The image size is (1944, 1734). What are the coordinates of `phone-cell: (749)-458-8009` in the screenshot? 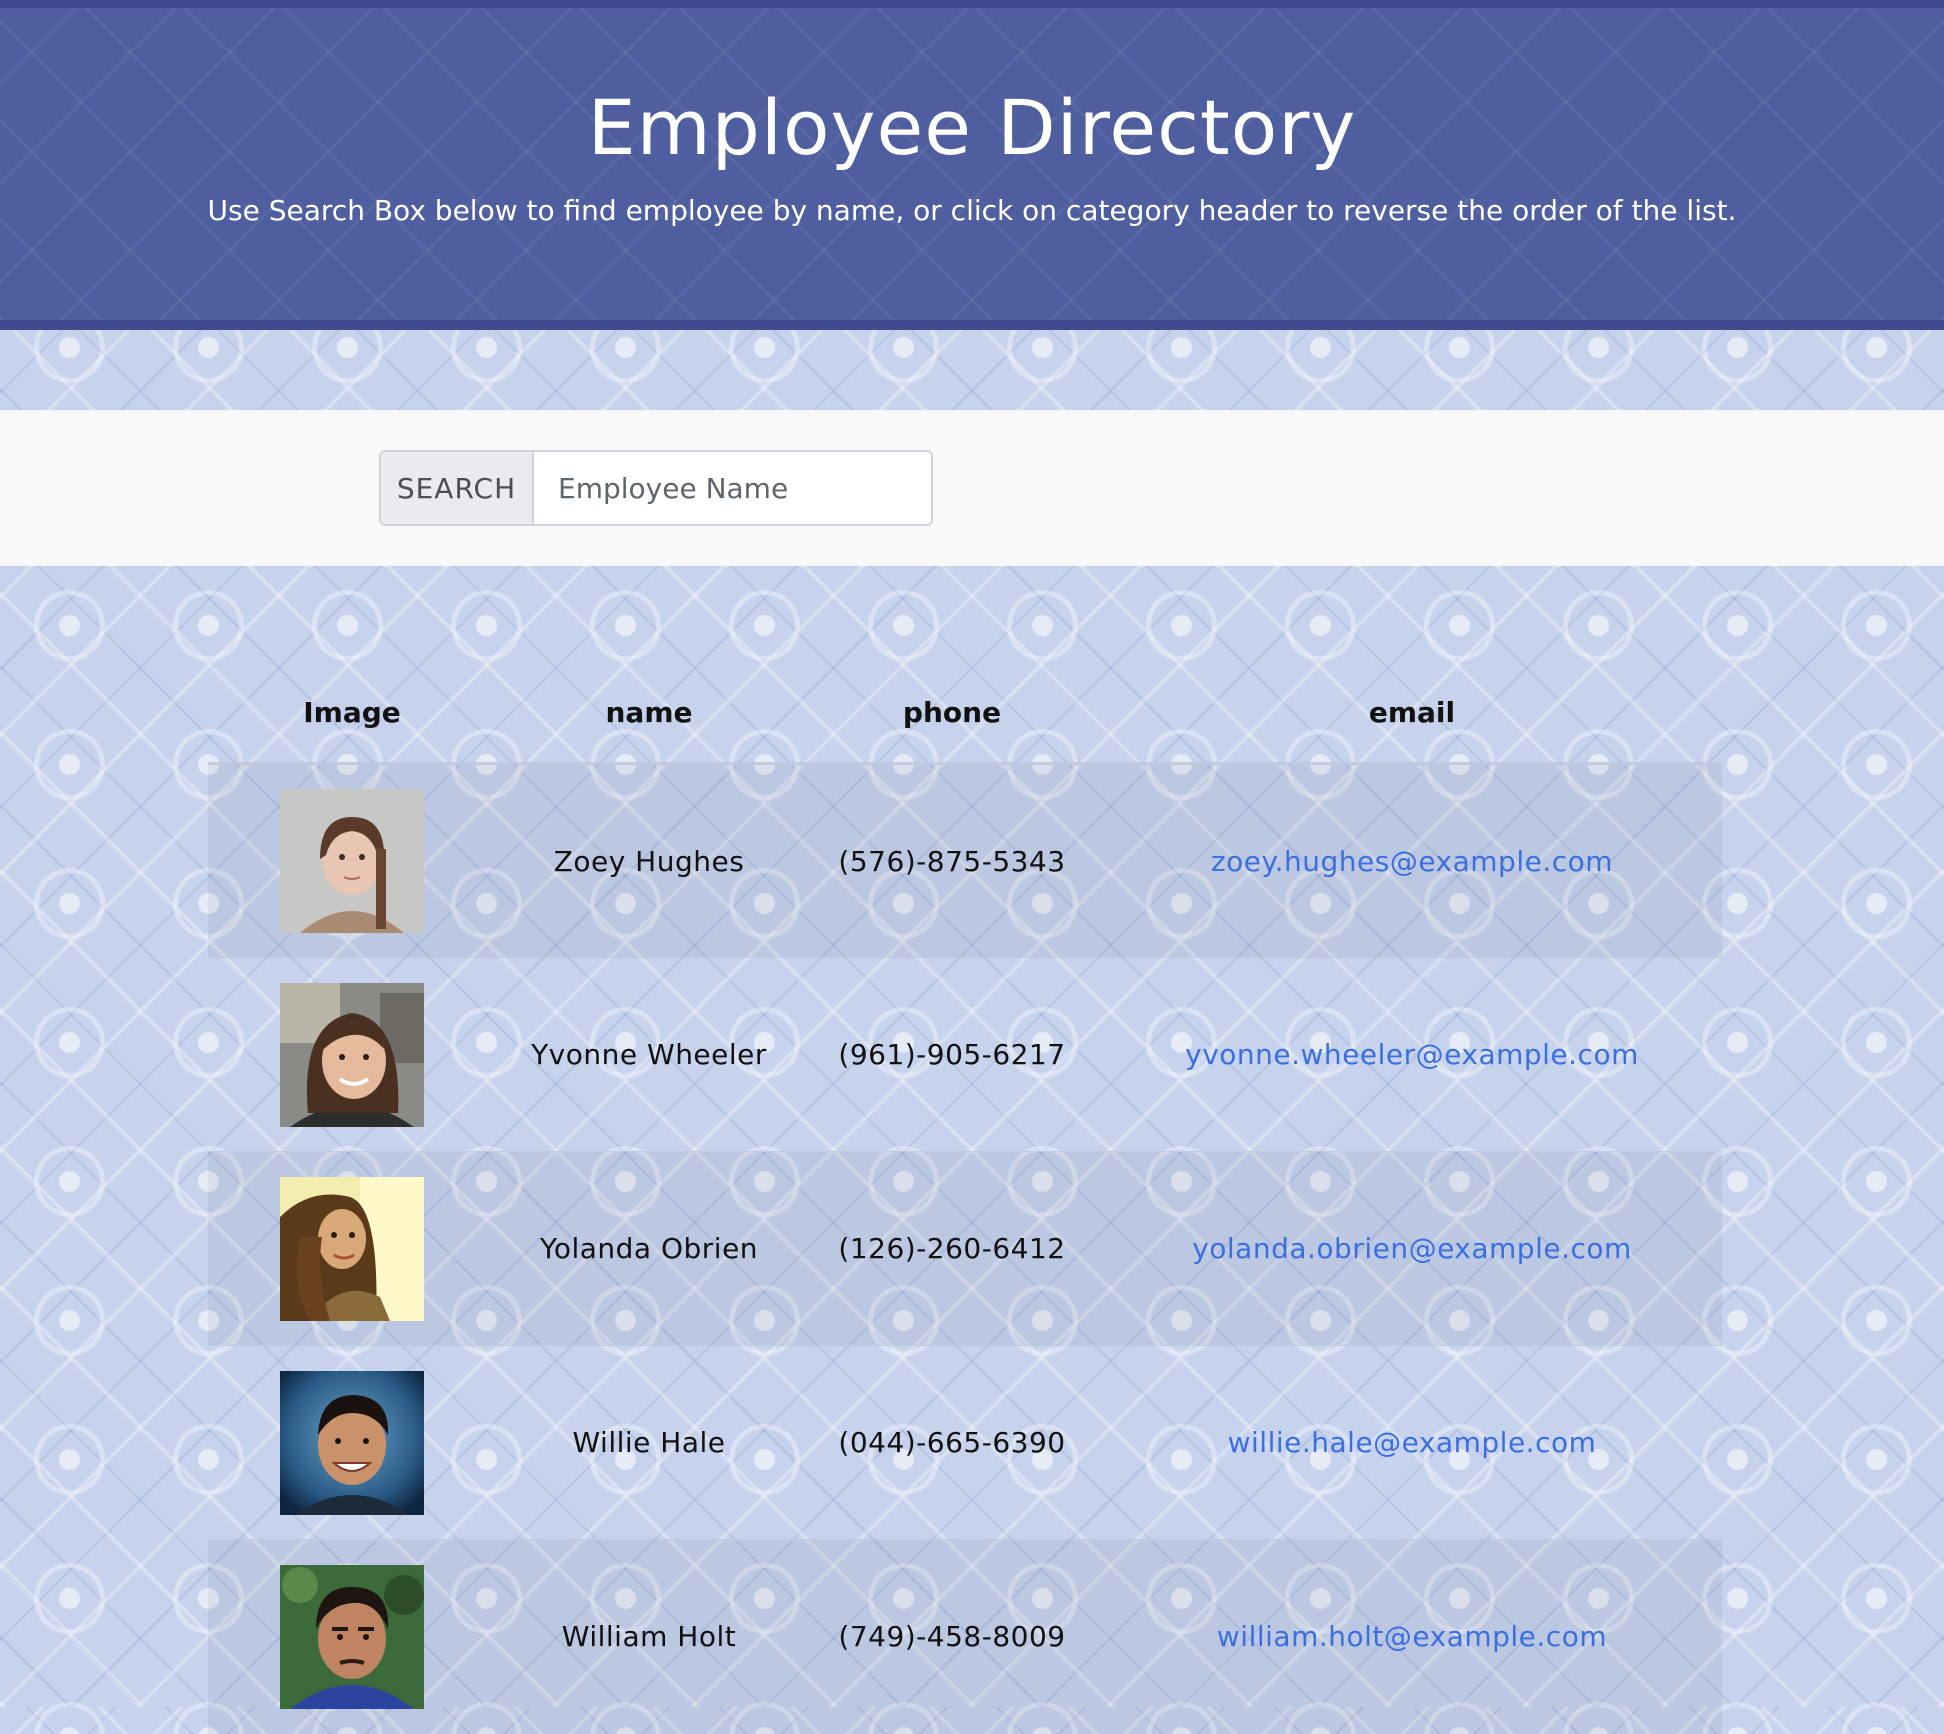 It's located at (952, 1637).